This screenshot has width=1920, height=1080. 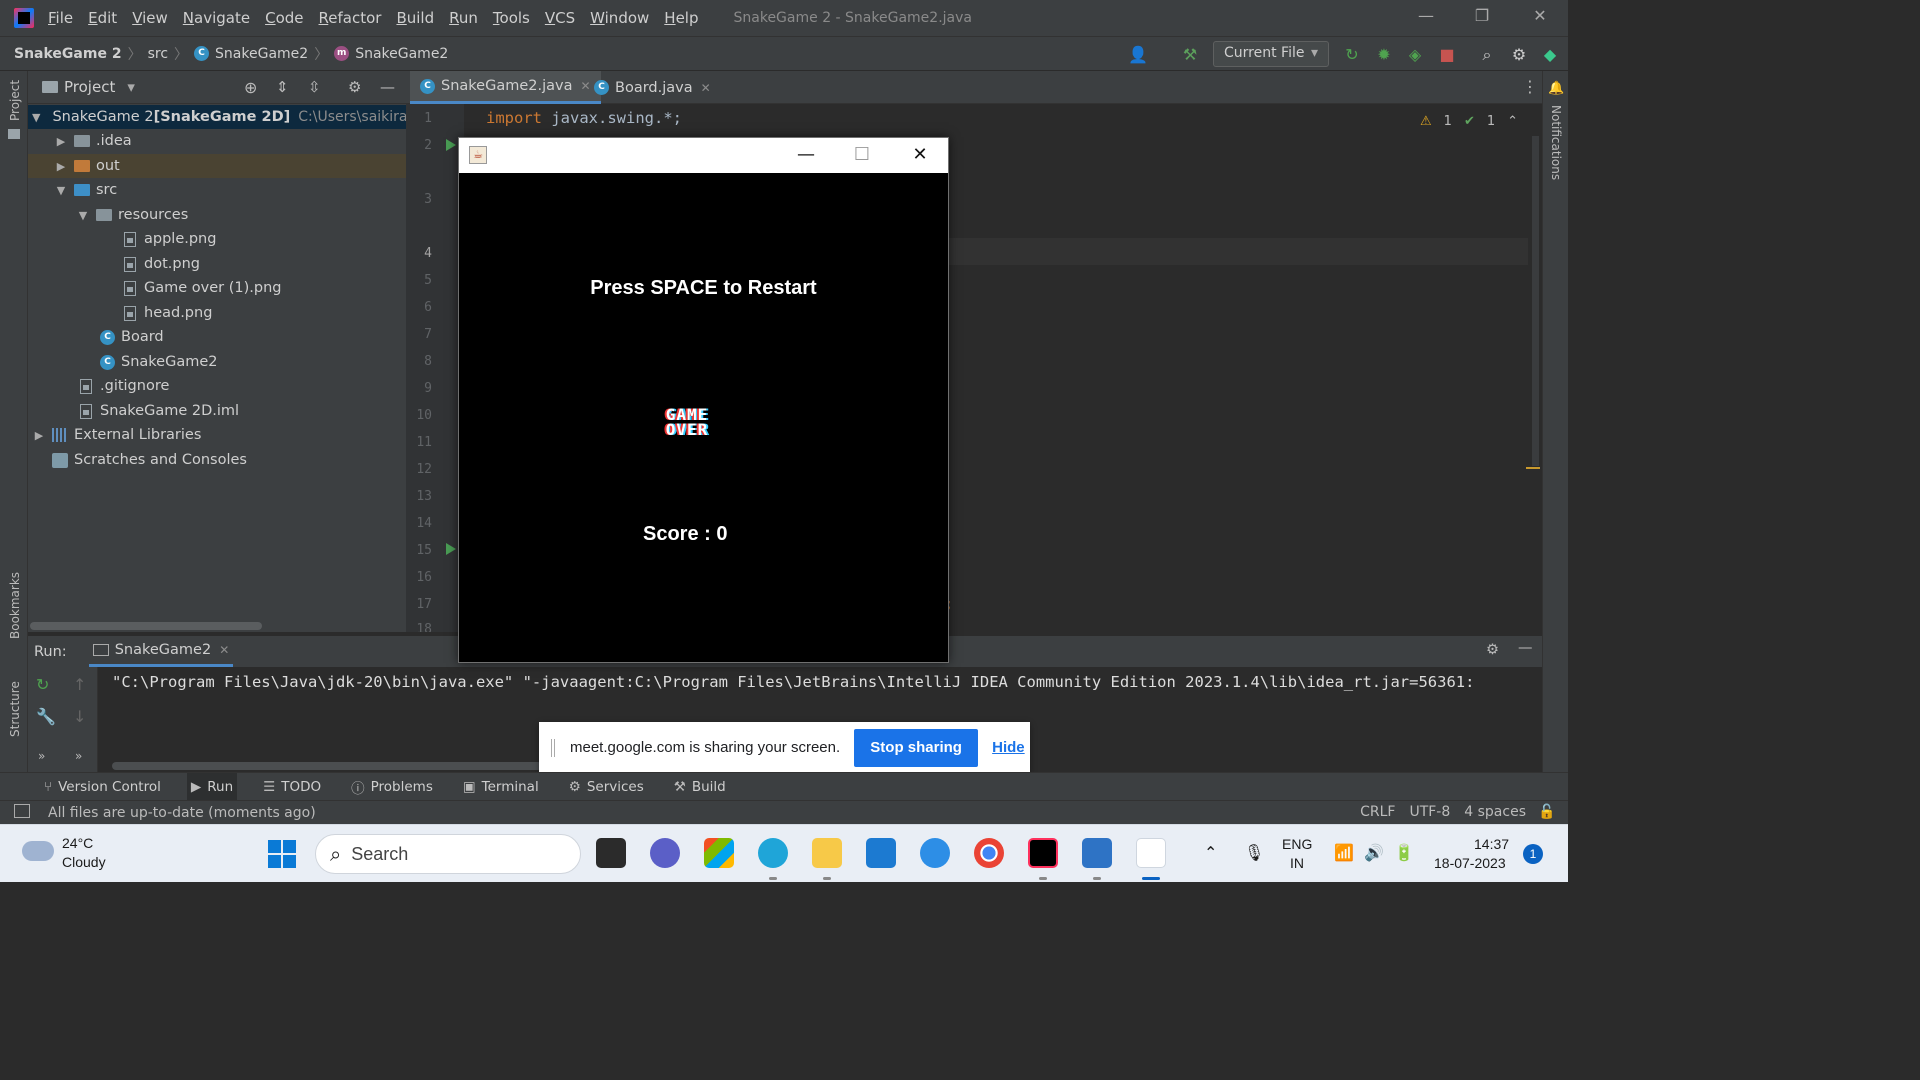 I want to click on maximize-icon: ☐, so click(x=862, y=156).